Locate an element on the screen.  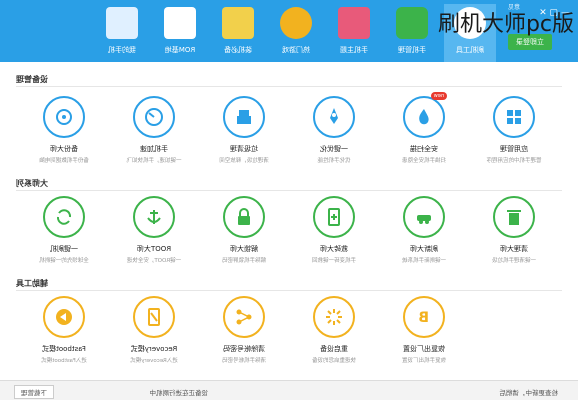
tool-factory-reset: B 恢复出厂设置 恢复手机出厂设置 is located at coordinates (424, 330).